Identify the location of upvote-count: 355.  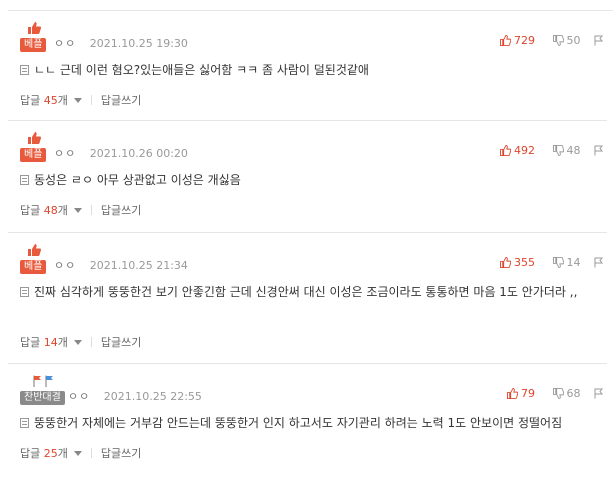
(524, 262).